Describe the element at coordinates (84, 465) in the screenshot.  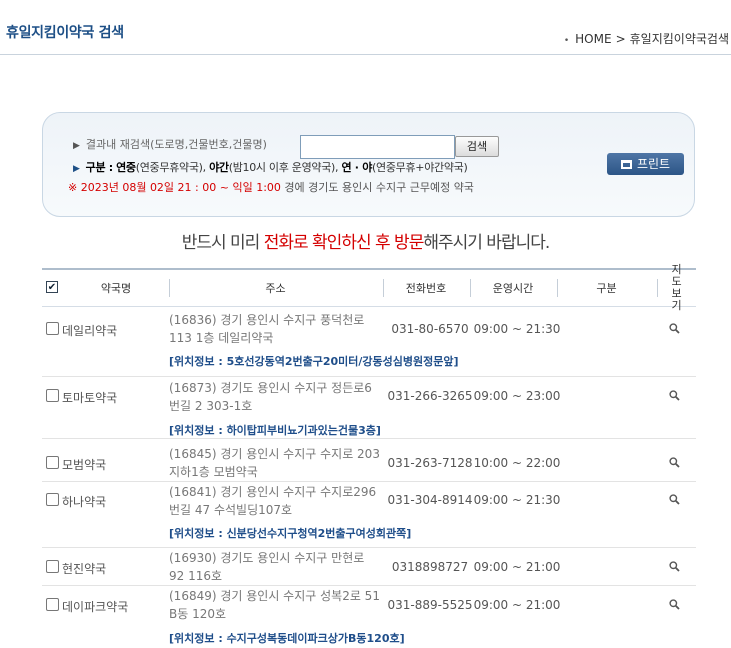
I see `pharmacy-name: 모범약국` at that location.